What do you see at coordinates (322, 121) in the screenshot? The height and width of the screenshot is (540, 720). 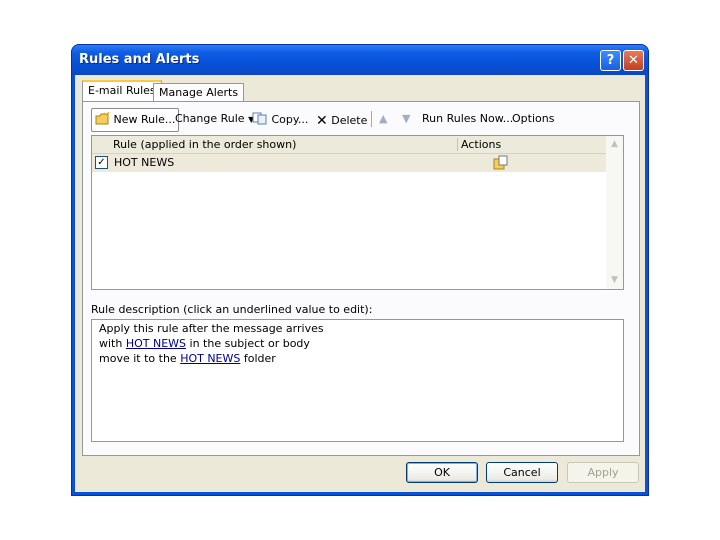 I see `delete-icon: ✕` at bounding box center [322, 121].